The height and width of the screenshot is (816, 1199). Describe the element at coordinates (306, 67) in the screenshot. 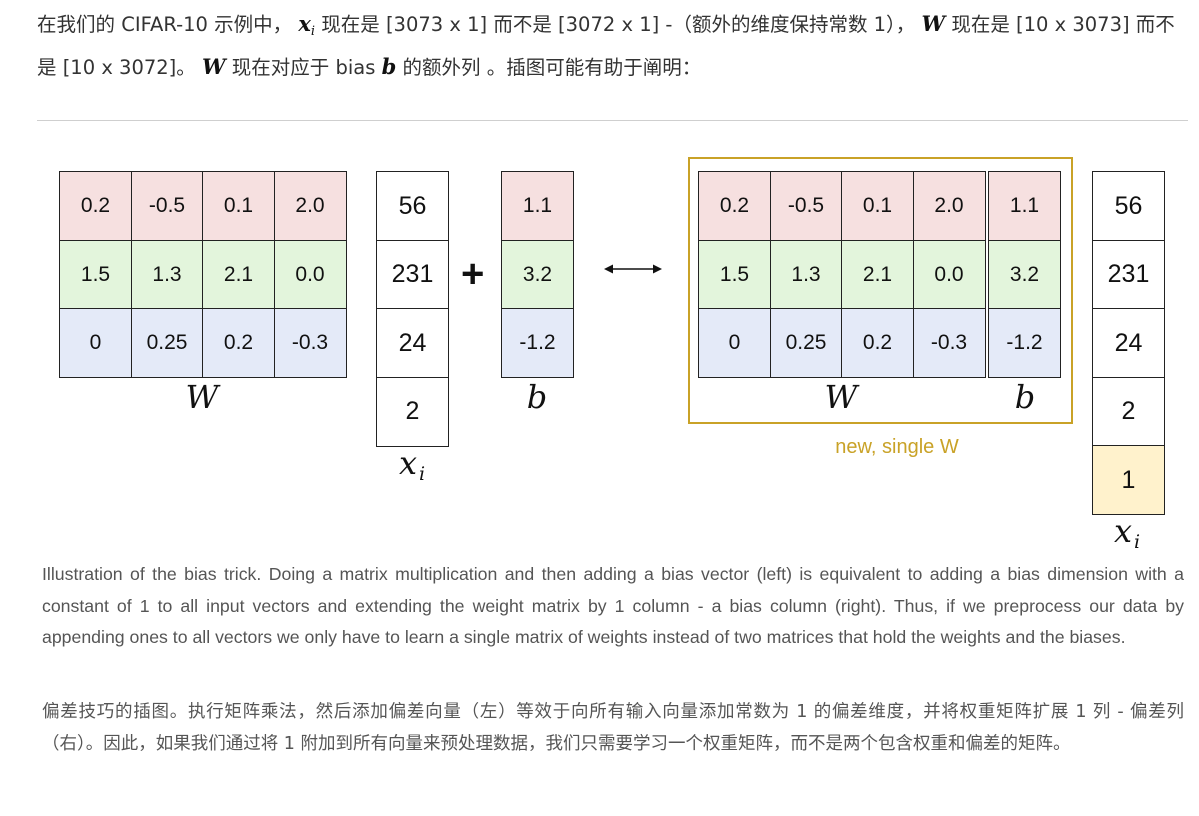

I see `intro-text-4: 现在对应于 bias` at that location.